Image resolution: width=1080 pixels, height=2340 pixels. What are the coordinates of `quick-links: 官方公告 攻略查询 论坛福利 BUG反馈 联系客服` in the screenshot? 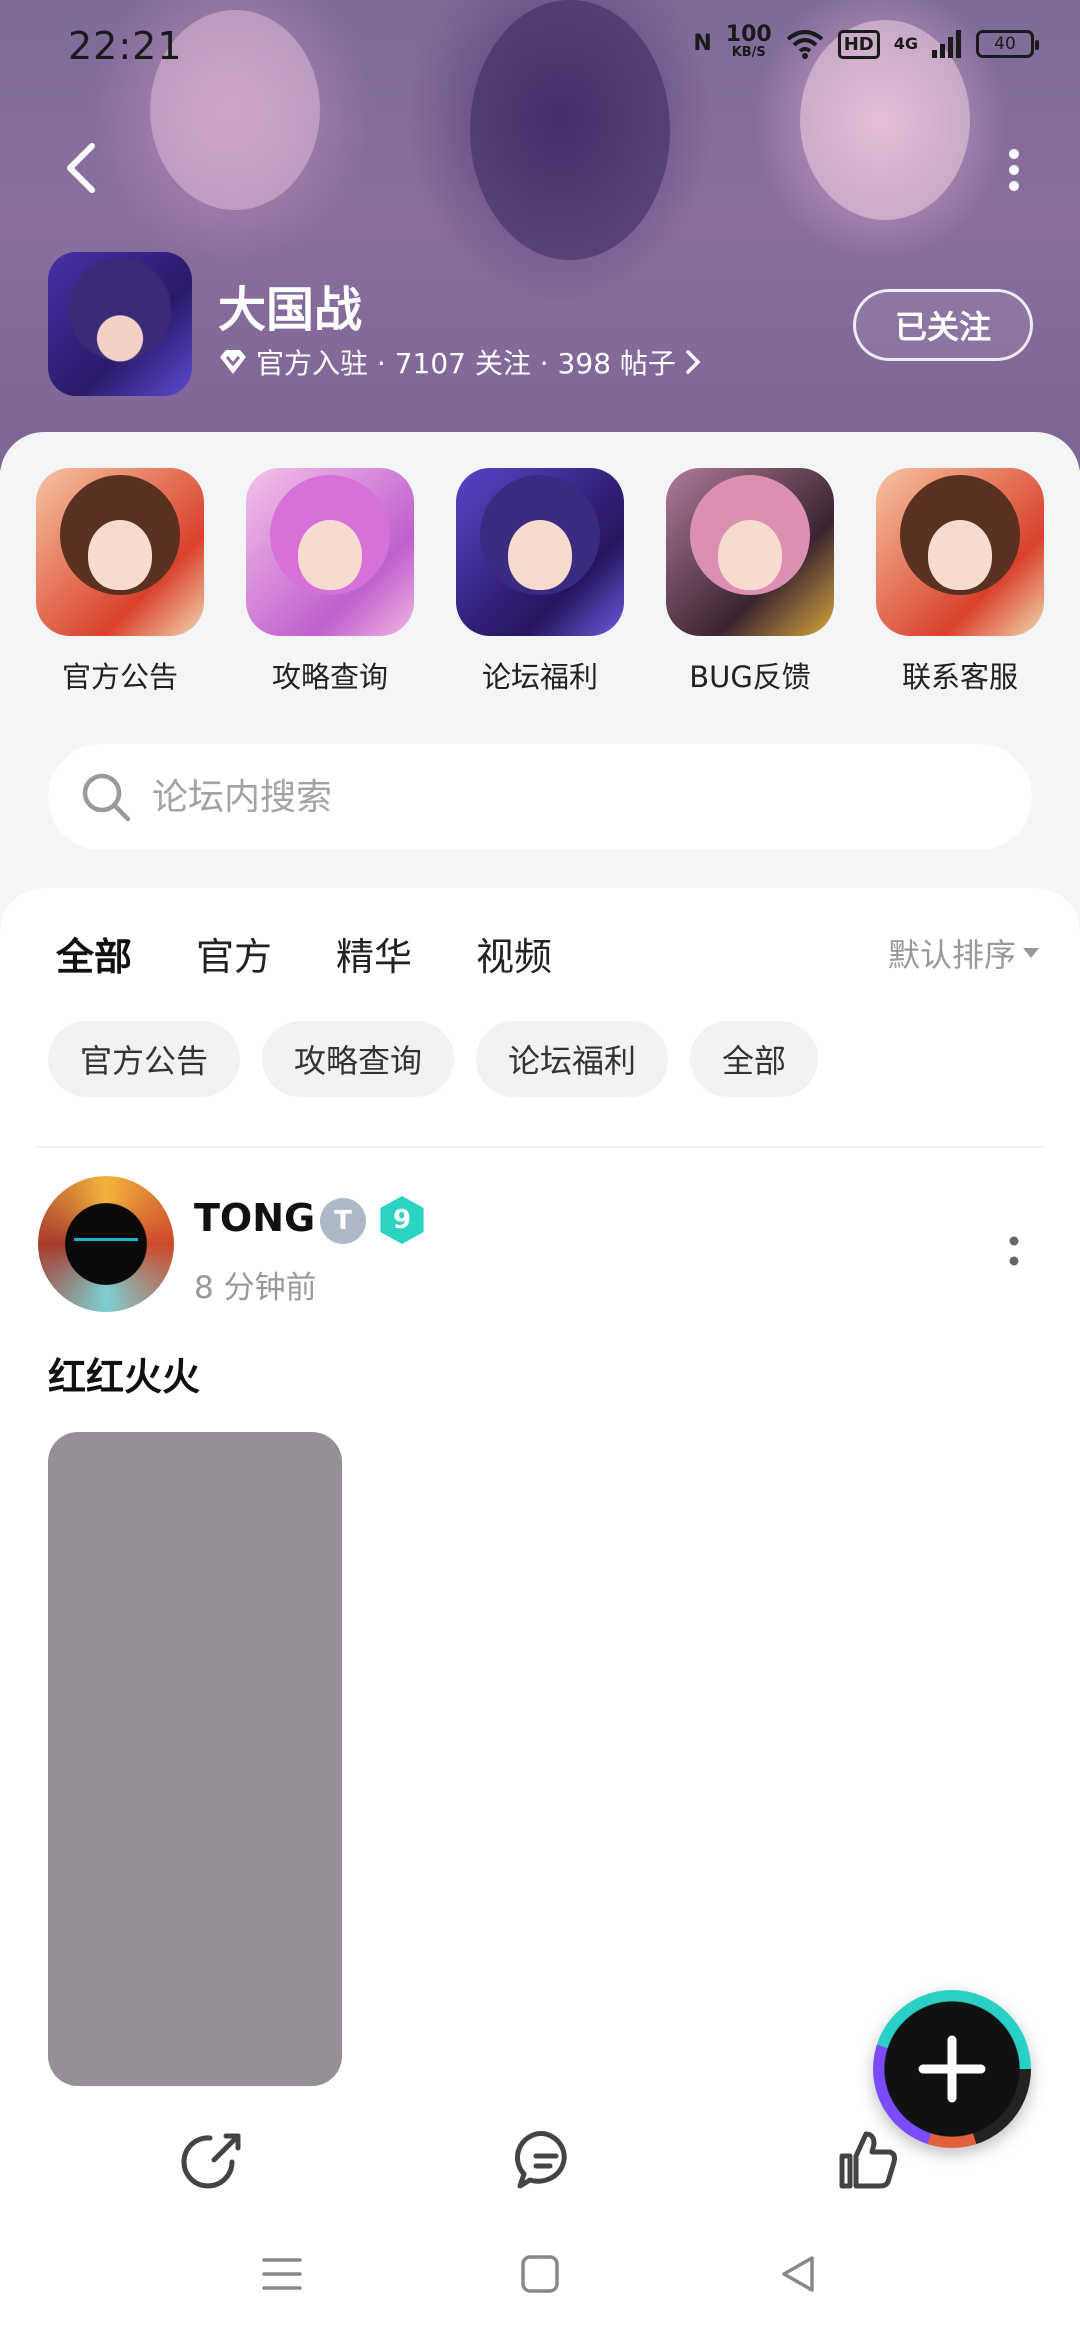 It's located at (540, 582).